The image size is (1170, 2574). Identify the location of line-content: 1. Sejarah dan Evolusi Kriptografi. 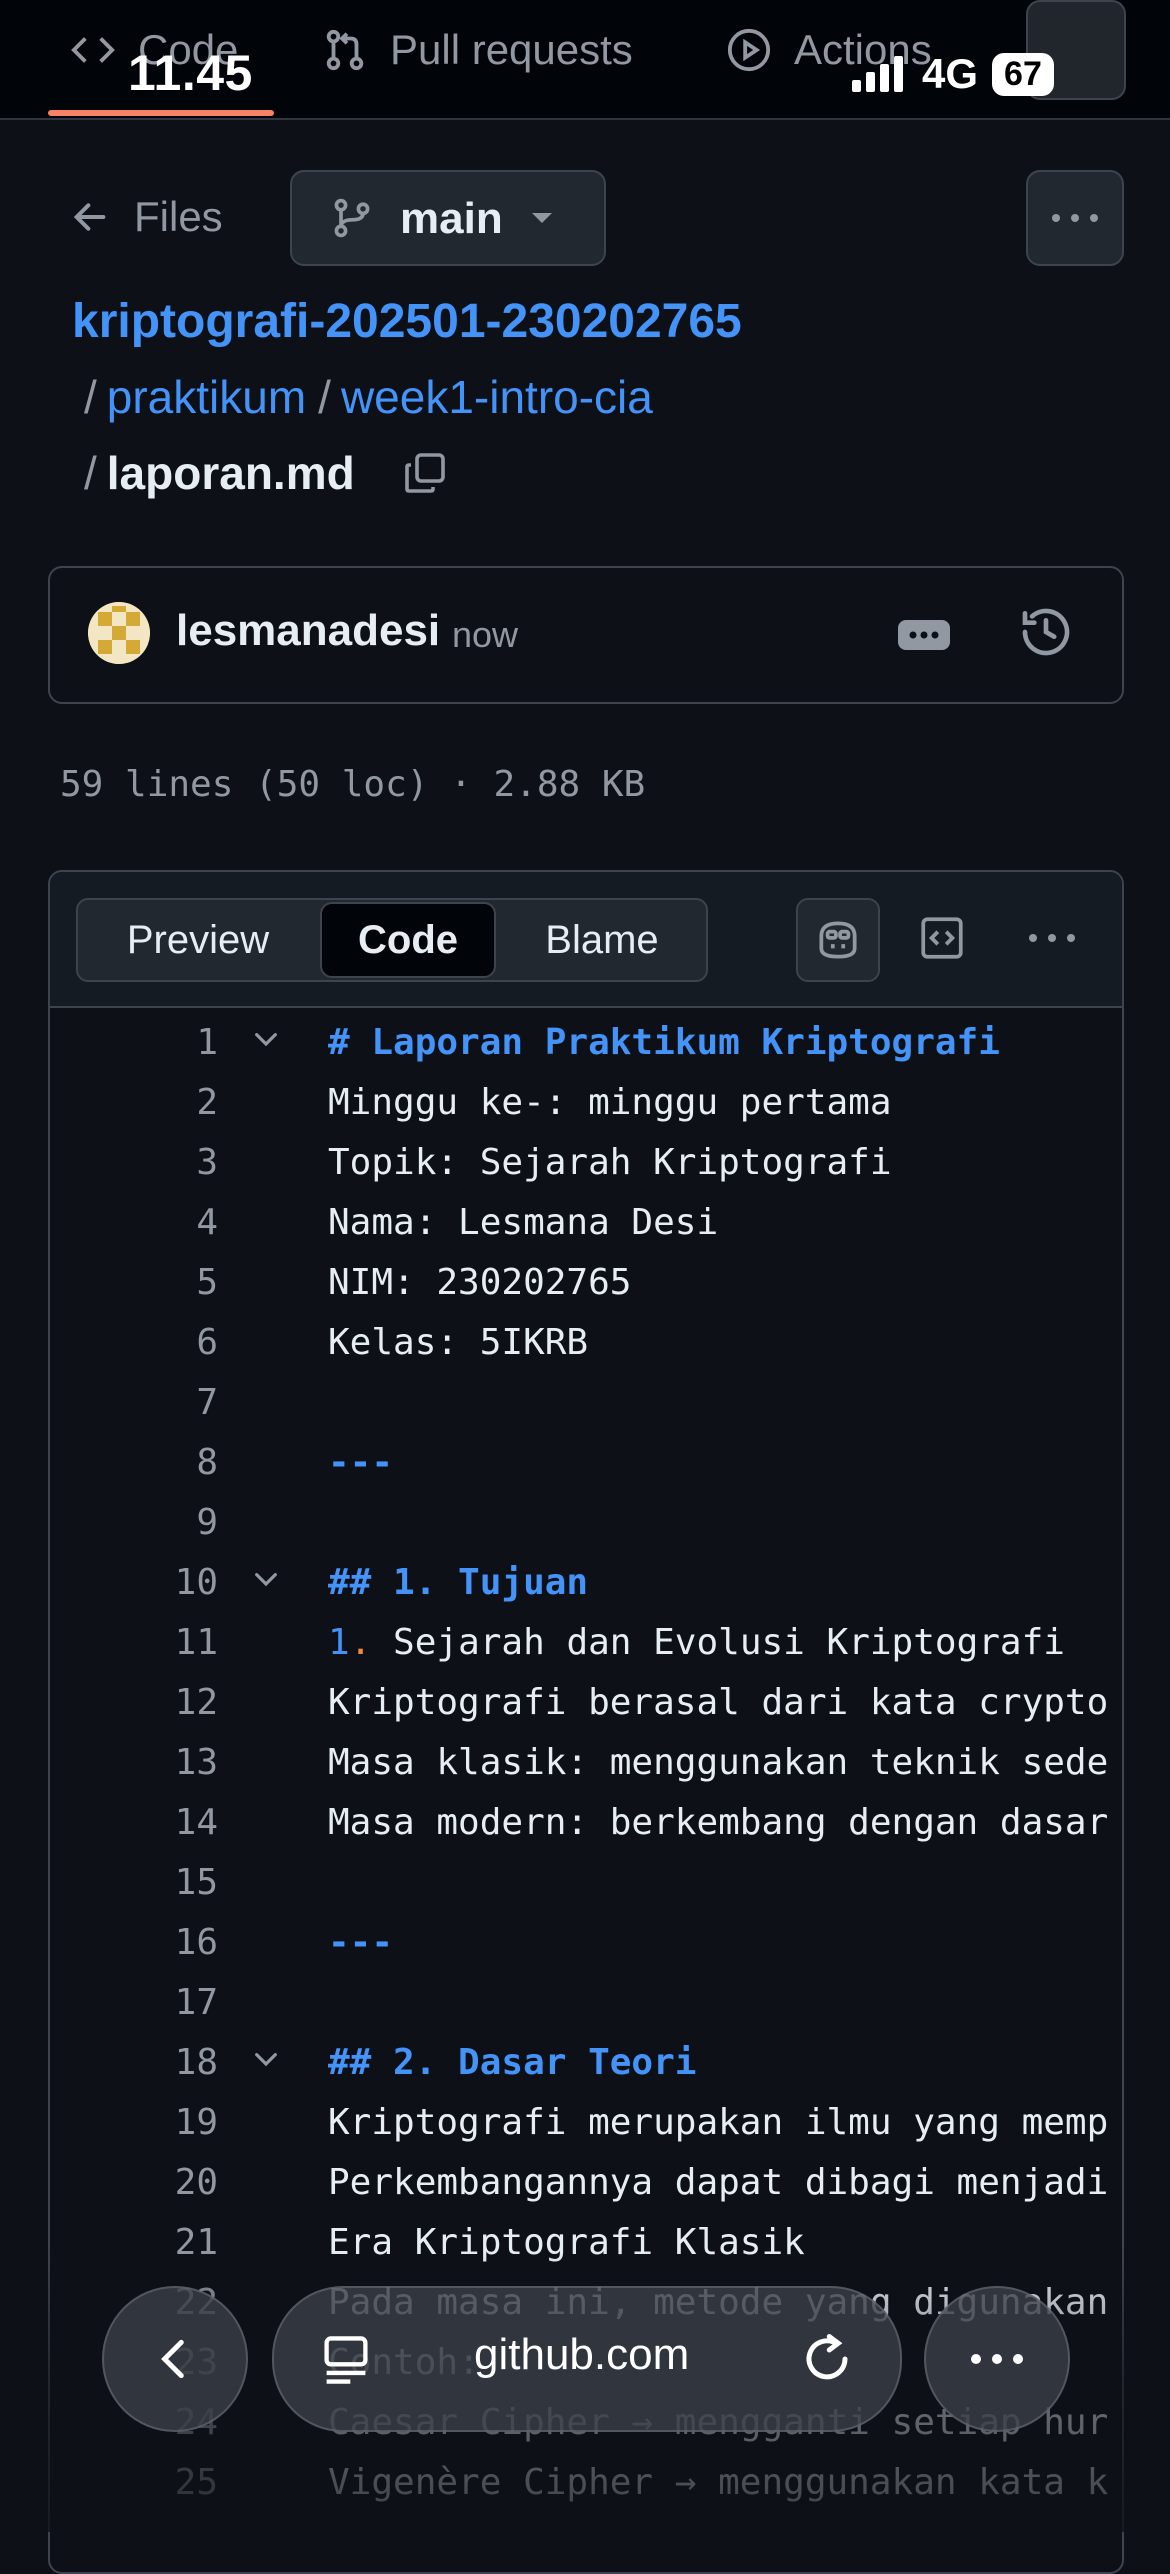
(696, 1642).